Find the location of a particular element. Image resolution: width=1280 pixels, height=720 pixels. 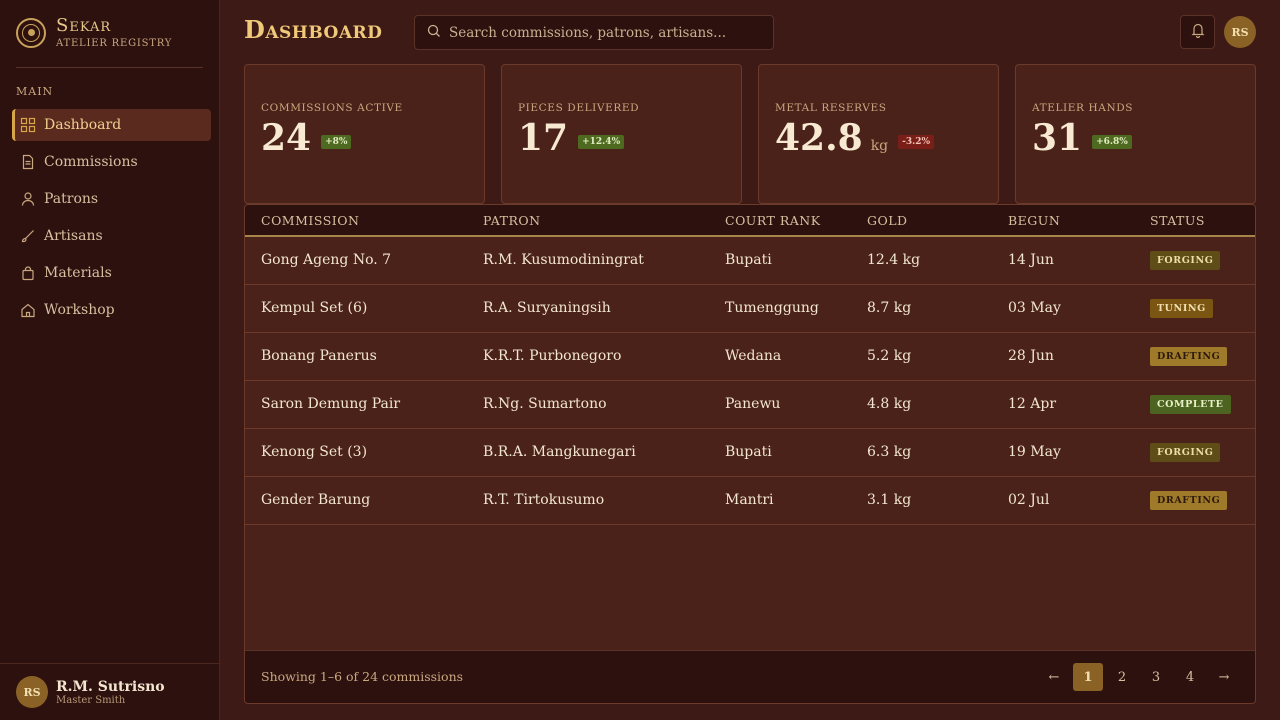

sidebar-item-artisans: Artisans is located at coordinates (111, 236).